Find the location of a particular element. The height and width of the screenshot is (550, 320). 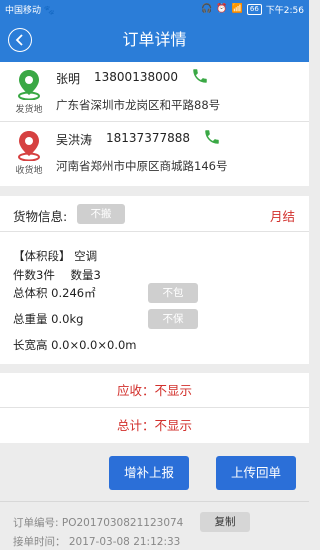

sender-pin: 发货地 is located at coordinates (29, 92).